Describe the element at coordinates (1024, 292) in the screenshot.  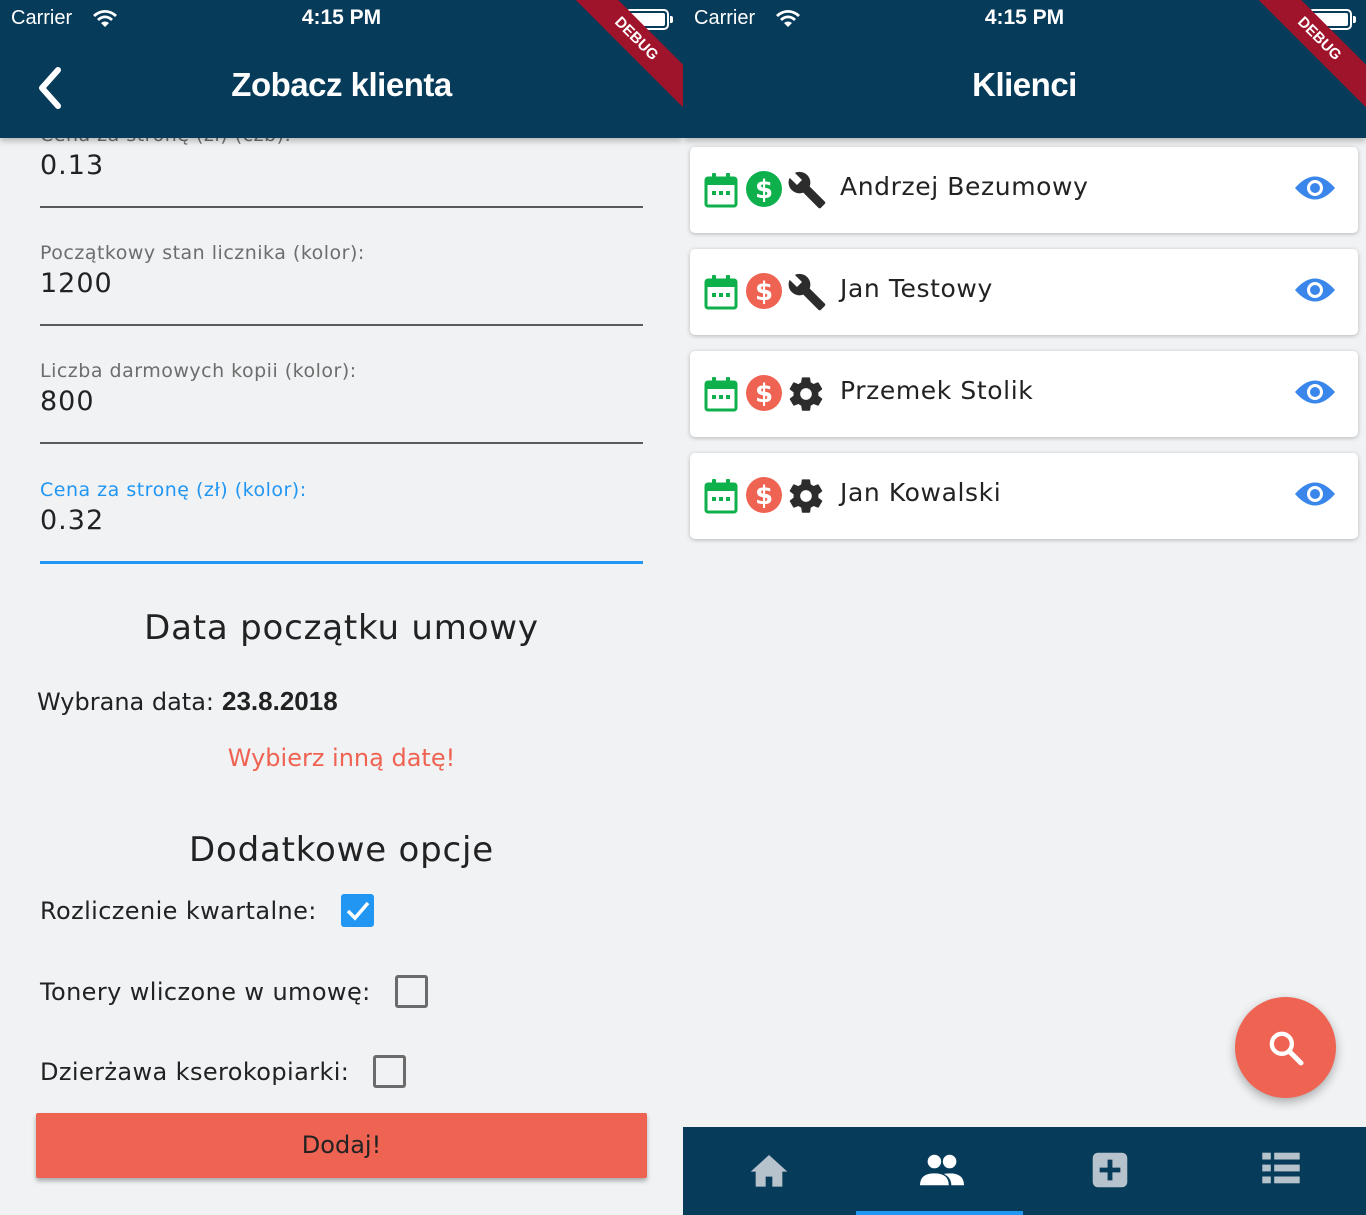
I see `client-card: $ Jan Testowy` at that location.